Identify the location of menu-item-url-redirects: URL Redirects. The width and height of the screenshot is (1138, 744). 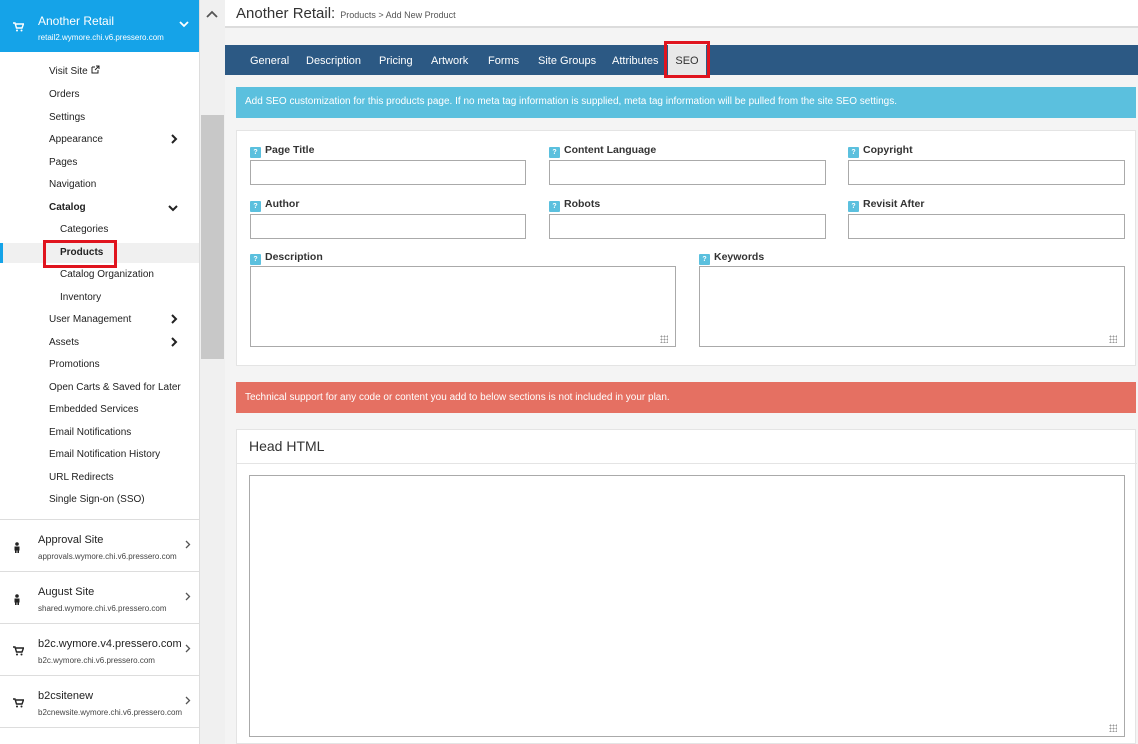
(99, 478).